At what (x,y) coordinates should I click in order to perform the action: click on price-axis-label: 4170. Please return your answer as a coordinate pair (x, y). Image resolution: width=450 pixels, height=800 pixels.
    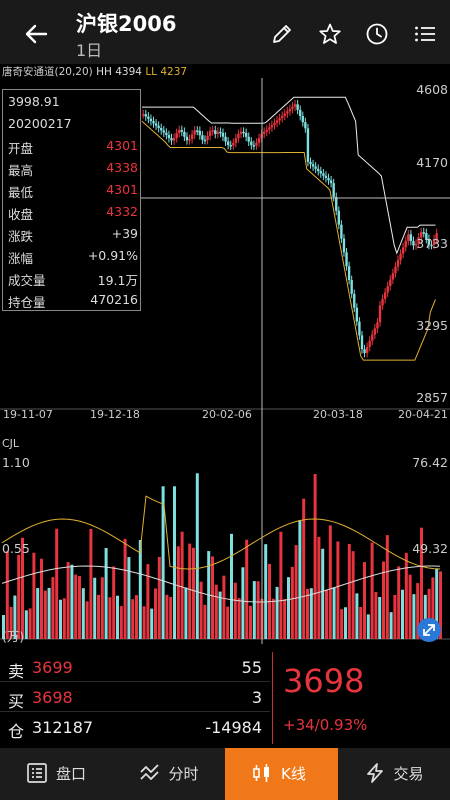
    Looking at the image, I should click on (432, 162).